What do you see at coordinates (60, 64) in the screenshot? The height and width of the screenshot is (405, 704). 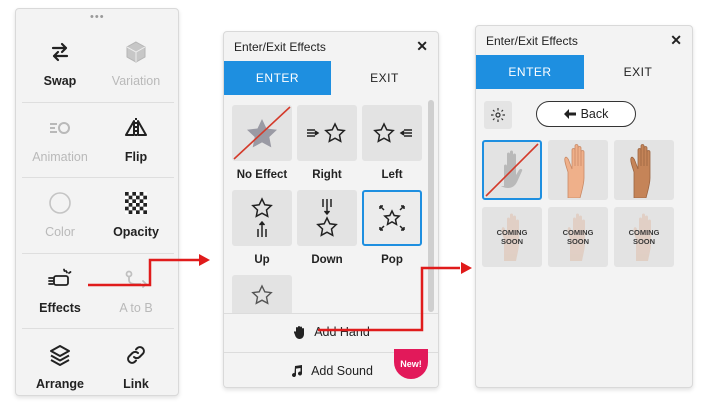 I see `swap-button: Swap` at bounding box center [60, 64].